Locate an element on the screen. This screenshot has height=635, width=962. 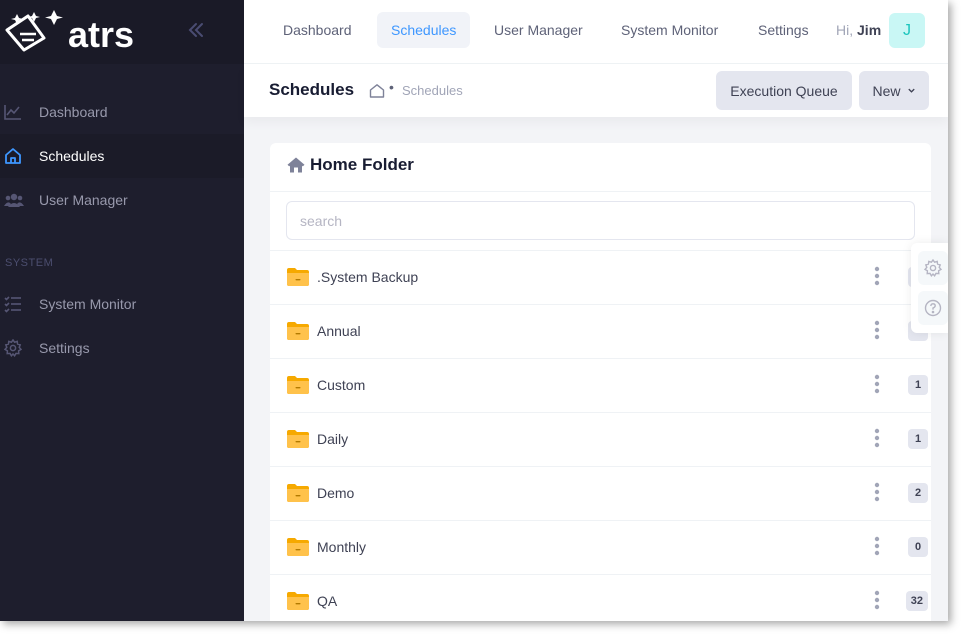
card-header: Home Folder is located at coordinates (600, 167).